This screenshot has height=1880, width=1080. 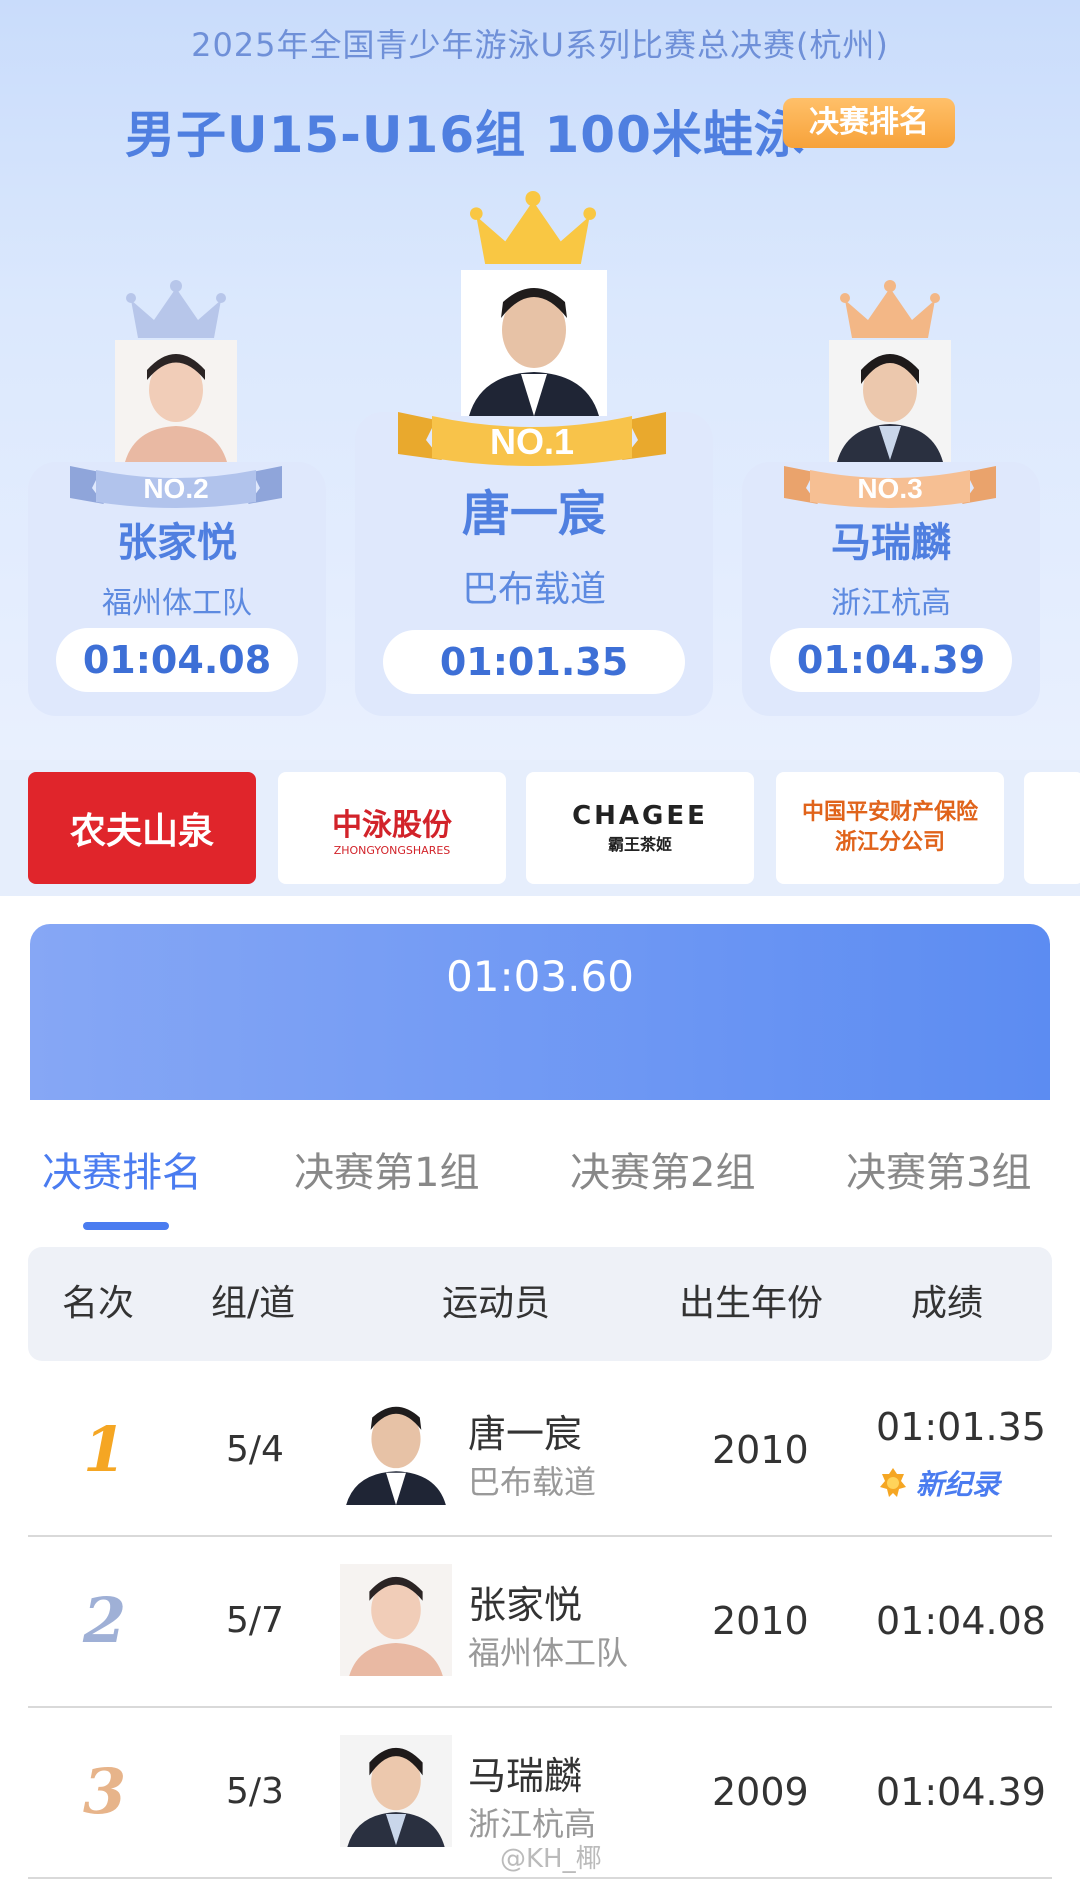 What do you see at coordinates (525, 1434) in the screenshot?
I see `athlete-name: 唐一宸` at bounding box center [525, 1434].